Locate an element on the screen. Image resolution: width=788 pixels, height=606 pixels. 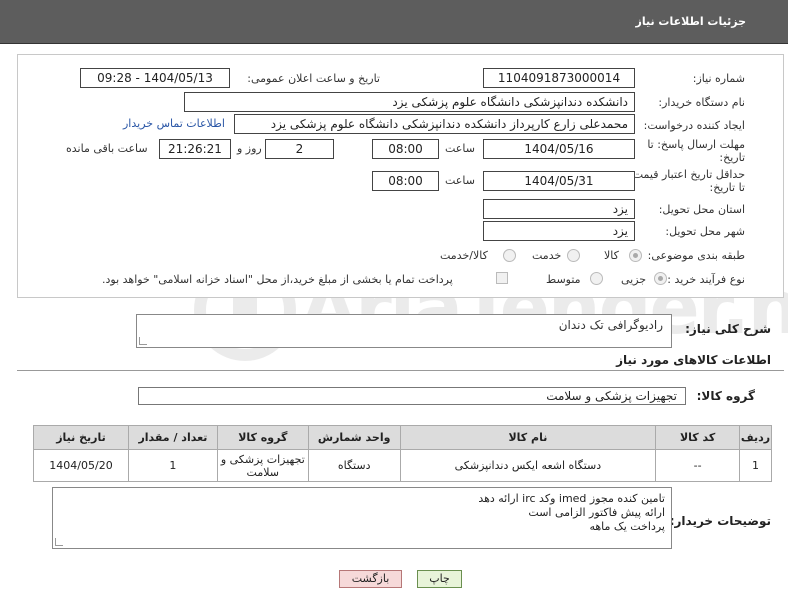
cell-item-code: -- is located at coordinates (698, 465).